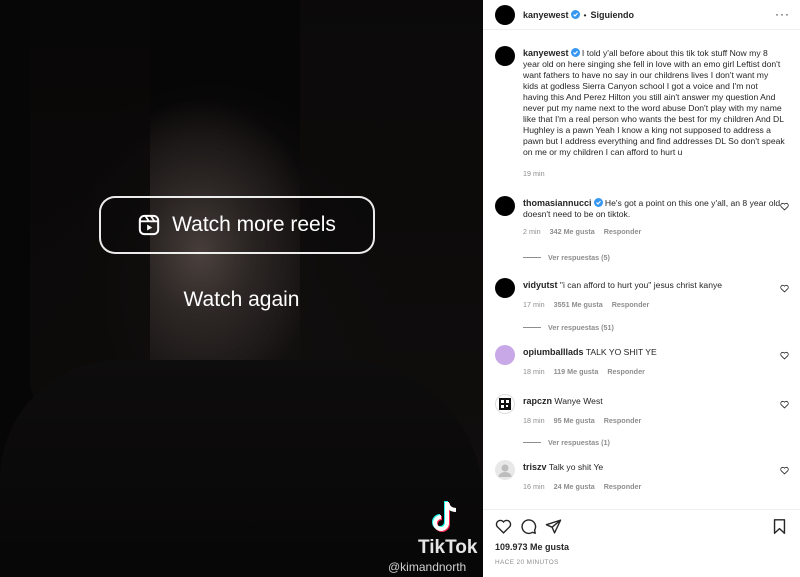 This screenshot has height=577, width=800. Describe the element at coordinates (532, 547) in the screenshot. I see `post-likes-count: 109.973 Me gusta` at that location.